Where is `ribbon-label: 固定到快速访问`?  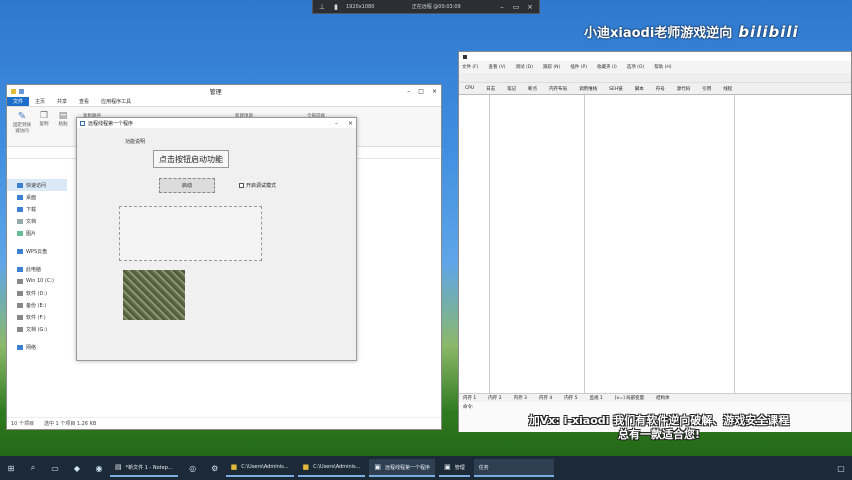 ribbon-label: 固定到快速访问 is located at coordinates (22, 128).